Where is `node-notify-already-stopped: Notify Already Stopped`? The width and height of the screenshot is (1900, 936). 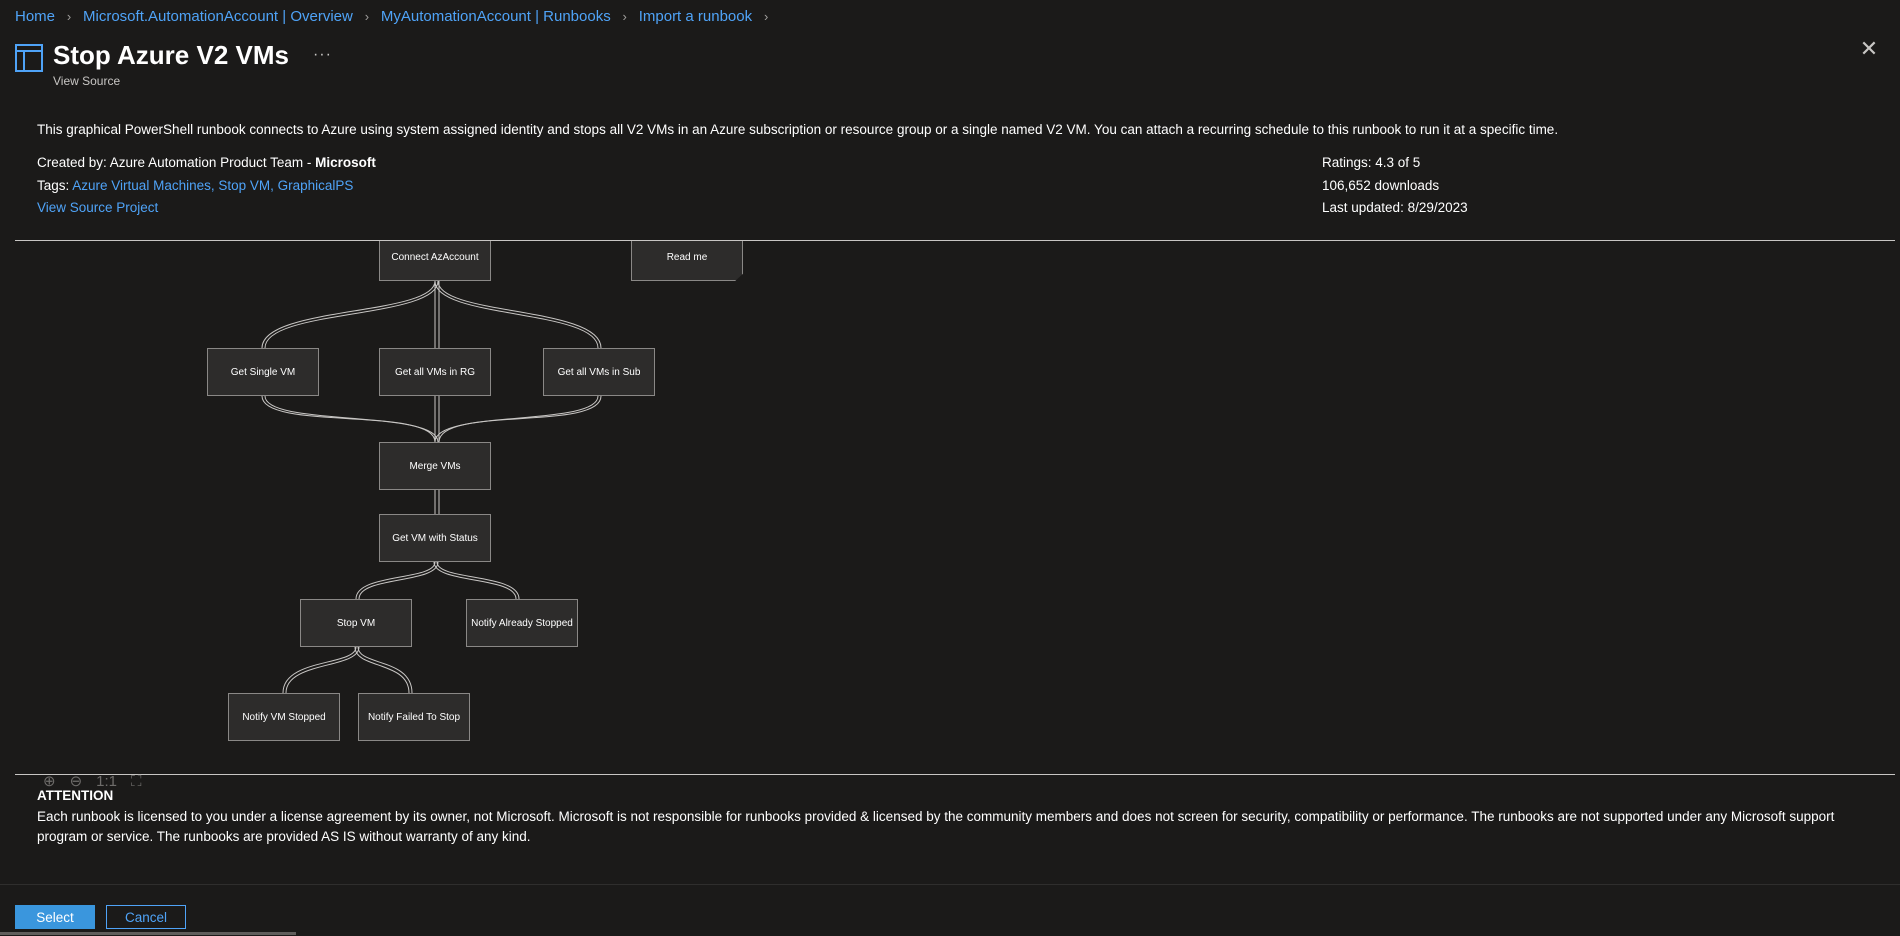
node-notify-already-stopped: Notify Already Stopped is located at coordinates (522, 623).